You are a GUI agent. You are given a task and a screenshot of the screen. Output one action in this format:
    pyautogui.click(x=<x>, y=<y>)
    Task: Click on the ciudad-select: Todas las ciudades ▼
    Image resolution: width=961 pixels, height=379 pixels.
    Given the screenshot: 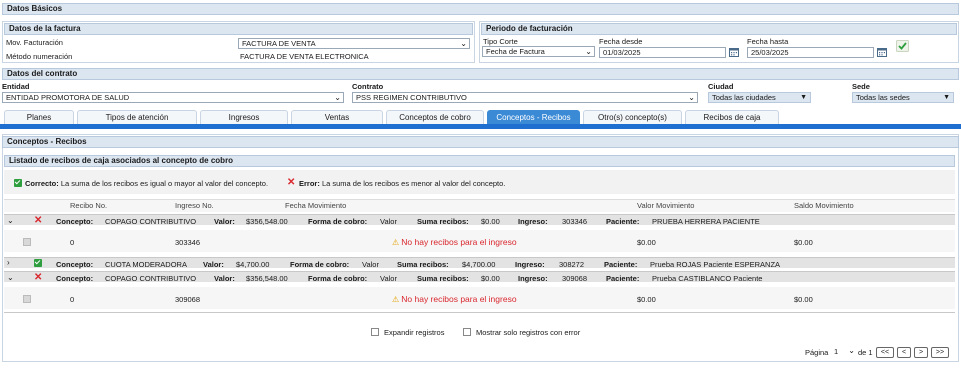 What is the action you would take?
    pyautogui.click(x=759, y=97)
    